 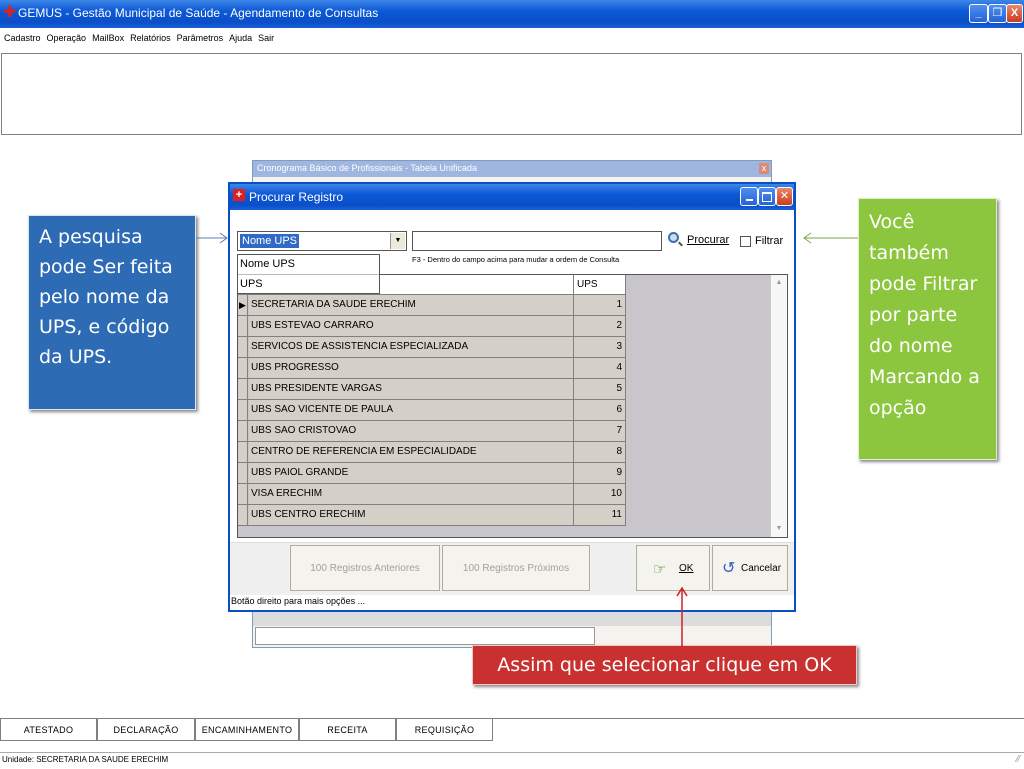 What do you see at coordinates (247, 730) in the screenshot?
I see `tab-encaminhamento: ENCAMINHAMENTO` at bounding box center [247, 730].